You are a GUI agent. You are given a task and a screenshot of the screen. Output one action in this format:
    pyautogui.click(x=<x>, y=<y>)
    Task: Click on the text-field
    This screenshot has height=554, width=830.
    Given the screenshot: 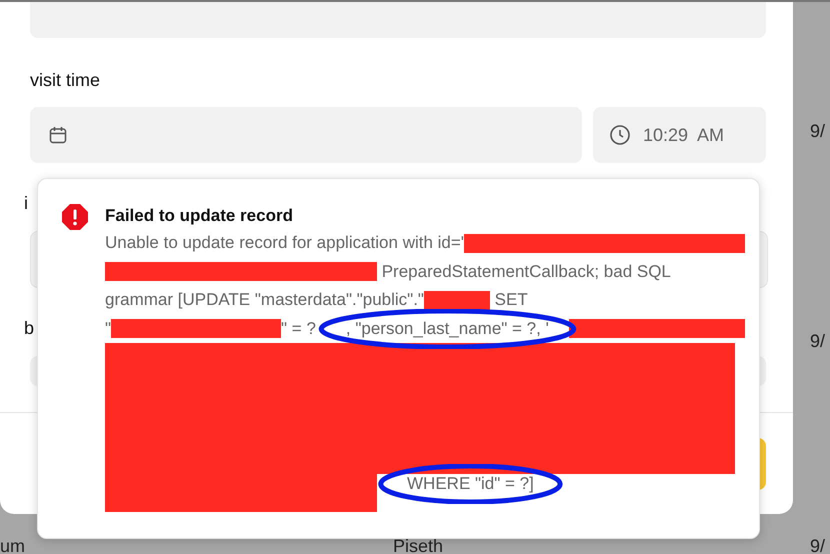 What is the action you would take?
    pyautogui.click(x=398, y=20)
    